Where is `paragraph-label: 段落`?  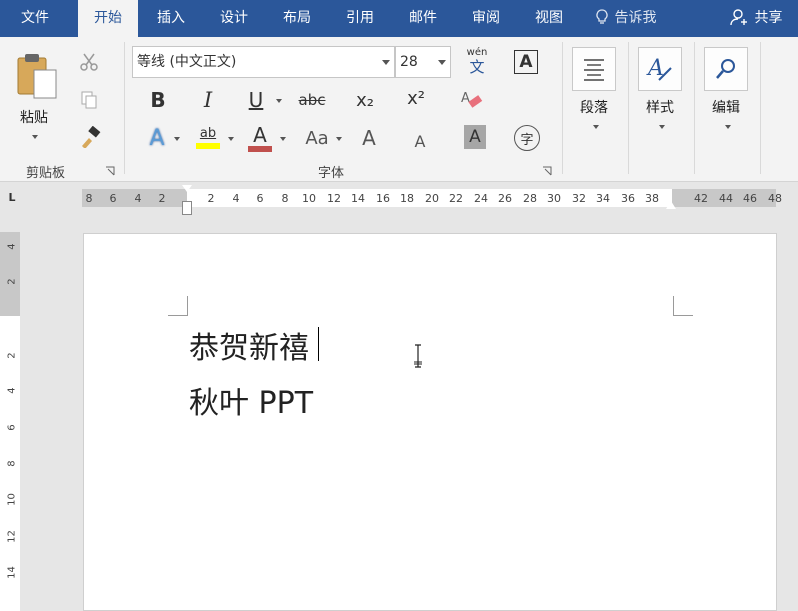
paragraph-label: 段落 is located at coordinates (594, 107).